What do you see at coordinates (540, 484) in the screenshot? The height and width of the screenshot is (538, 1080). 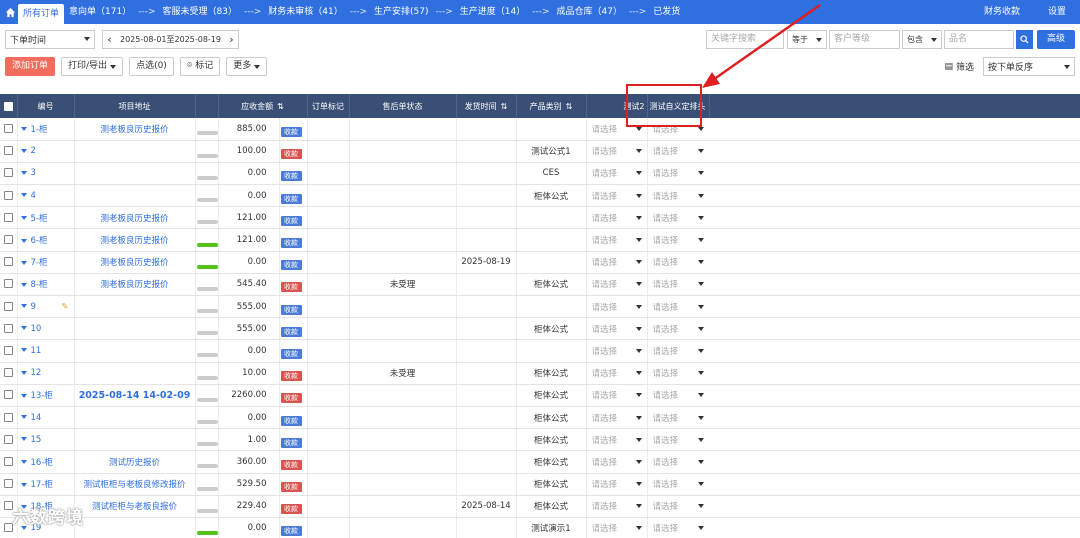 I see `table-row: 17-柜 测试柜柜与老板良修改报价 529.50 收款 柜体公式 请选择 请选择` at bounding box center [540, 484].